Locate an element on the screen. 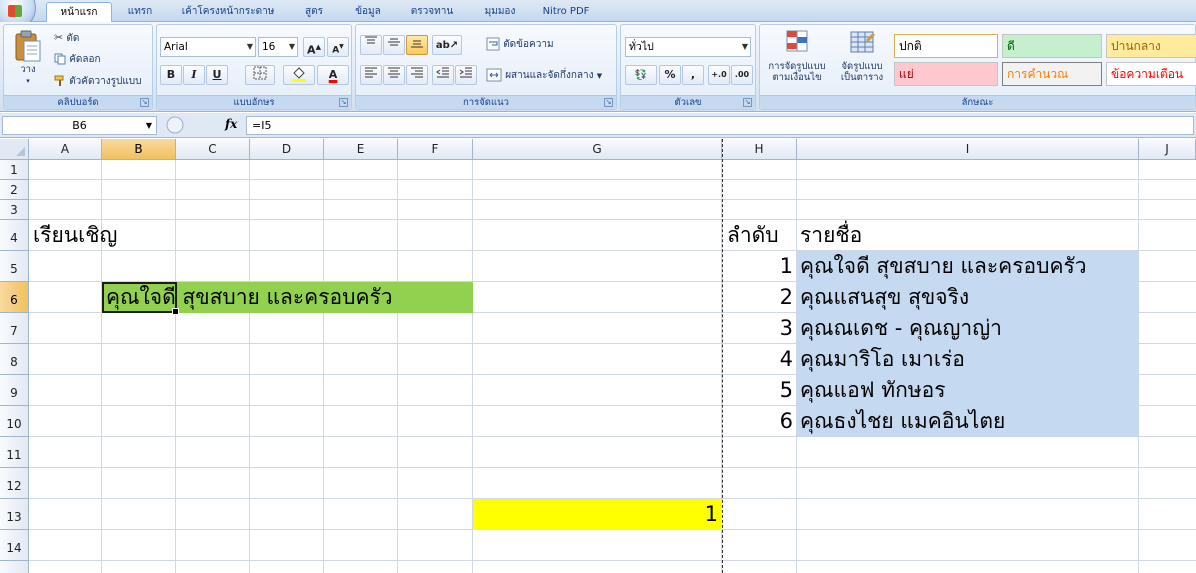  tab-nitro-pdf: Nitro PDF is located at coordinates (566, 12).